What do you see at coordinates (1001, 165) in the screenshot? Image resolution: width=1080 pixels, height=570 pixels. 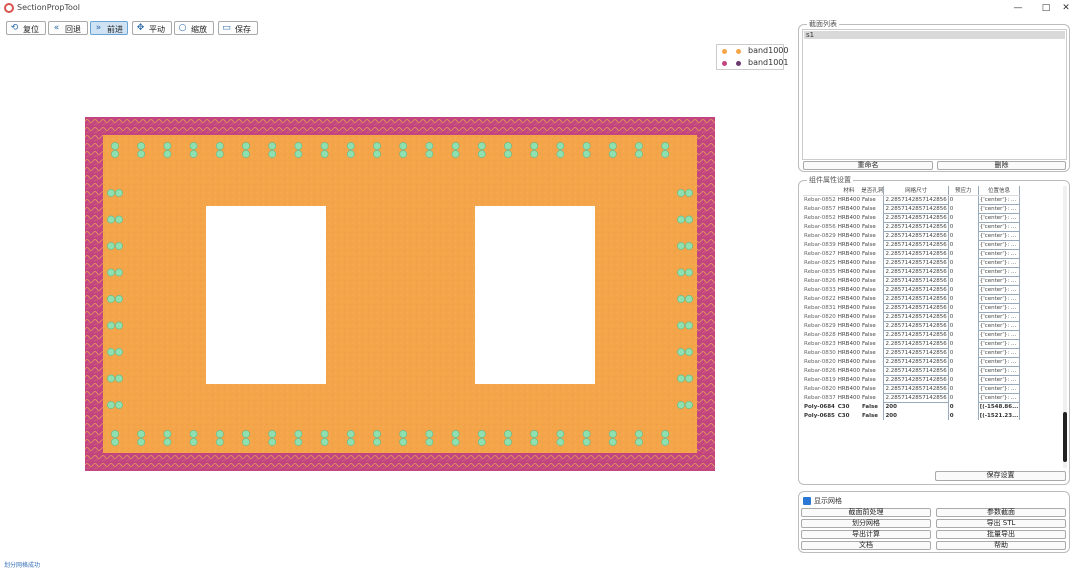 I see `delete-button: 删除` at bounding box center [1001, 165].